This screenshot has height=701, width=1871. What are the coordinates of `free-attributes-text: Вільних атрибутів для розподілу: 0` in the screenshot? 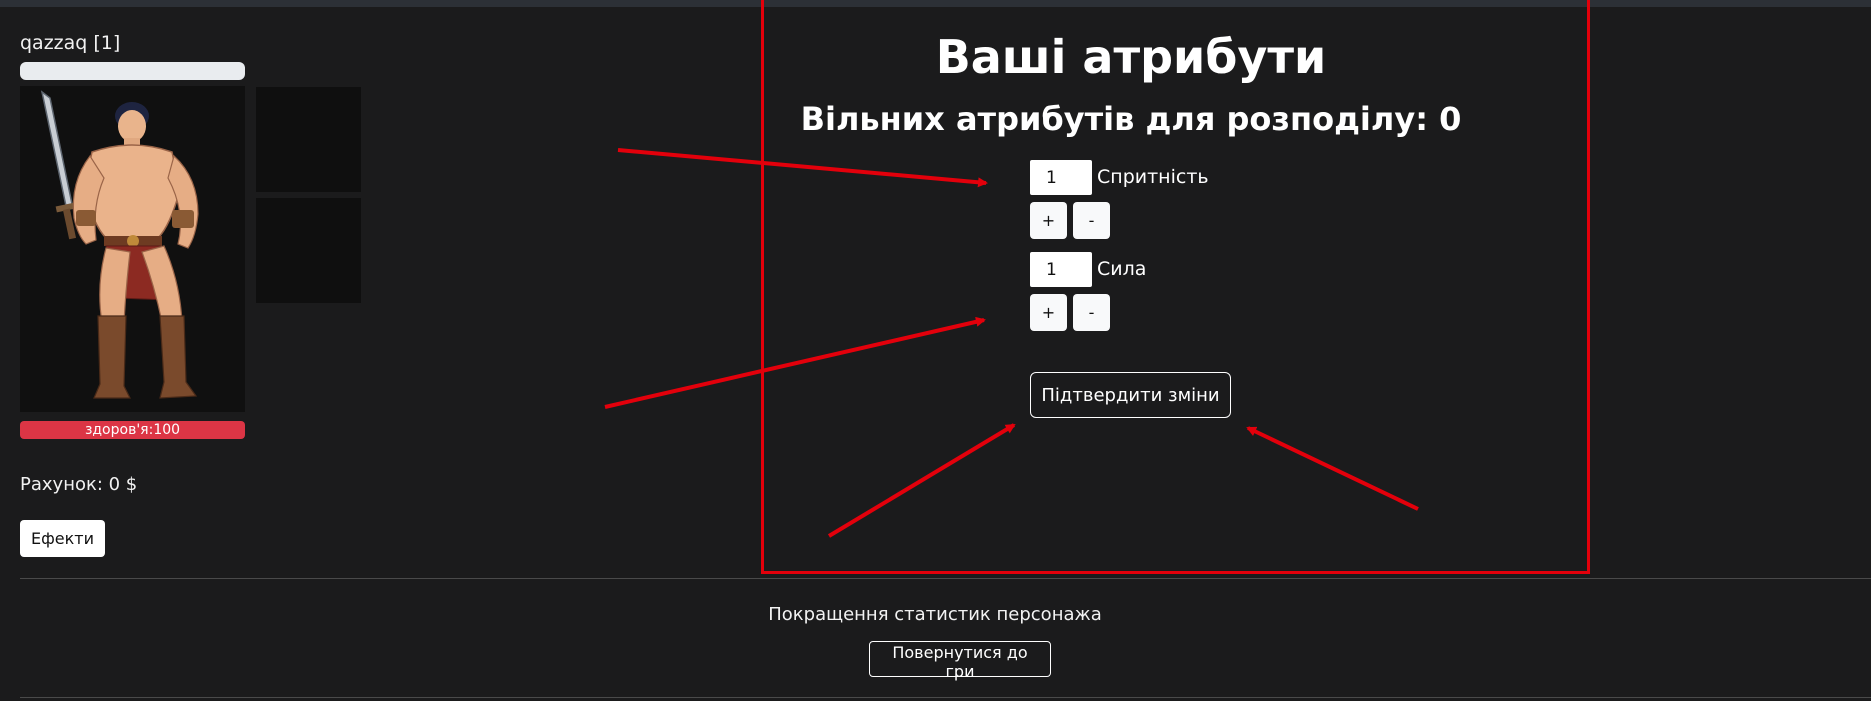 It's located at (1131, 119).